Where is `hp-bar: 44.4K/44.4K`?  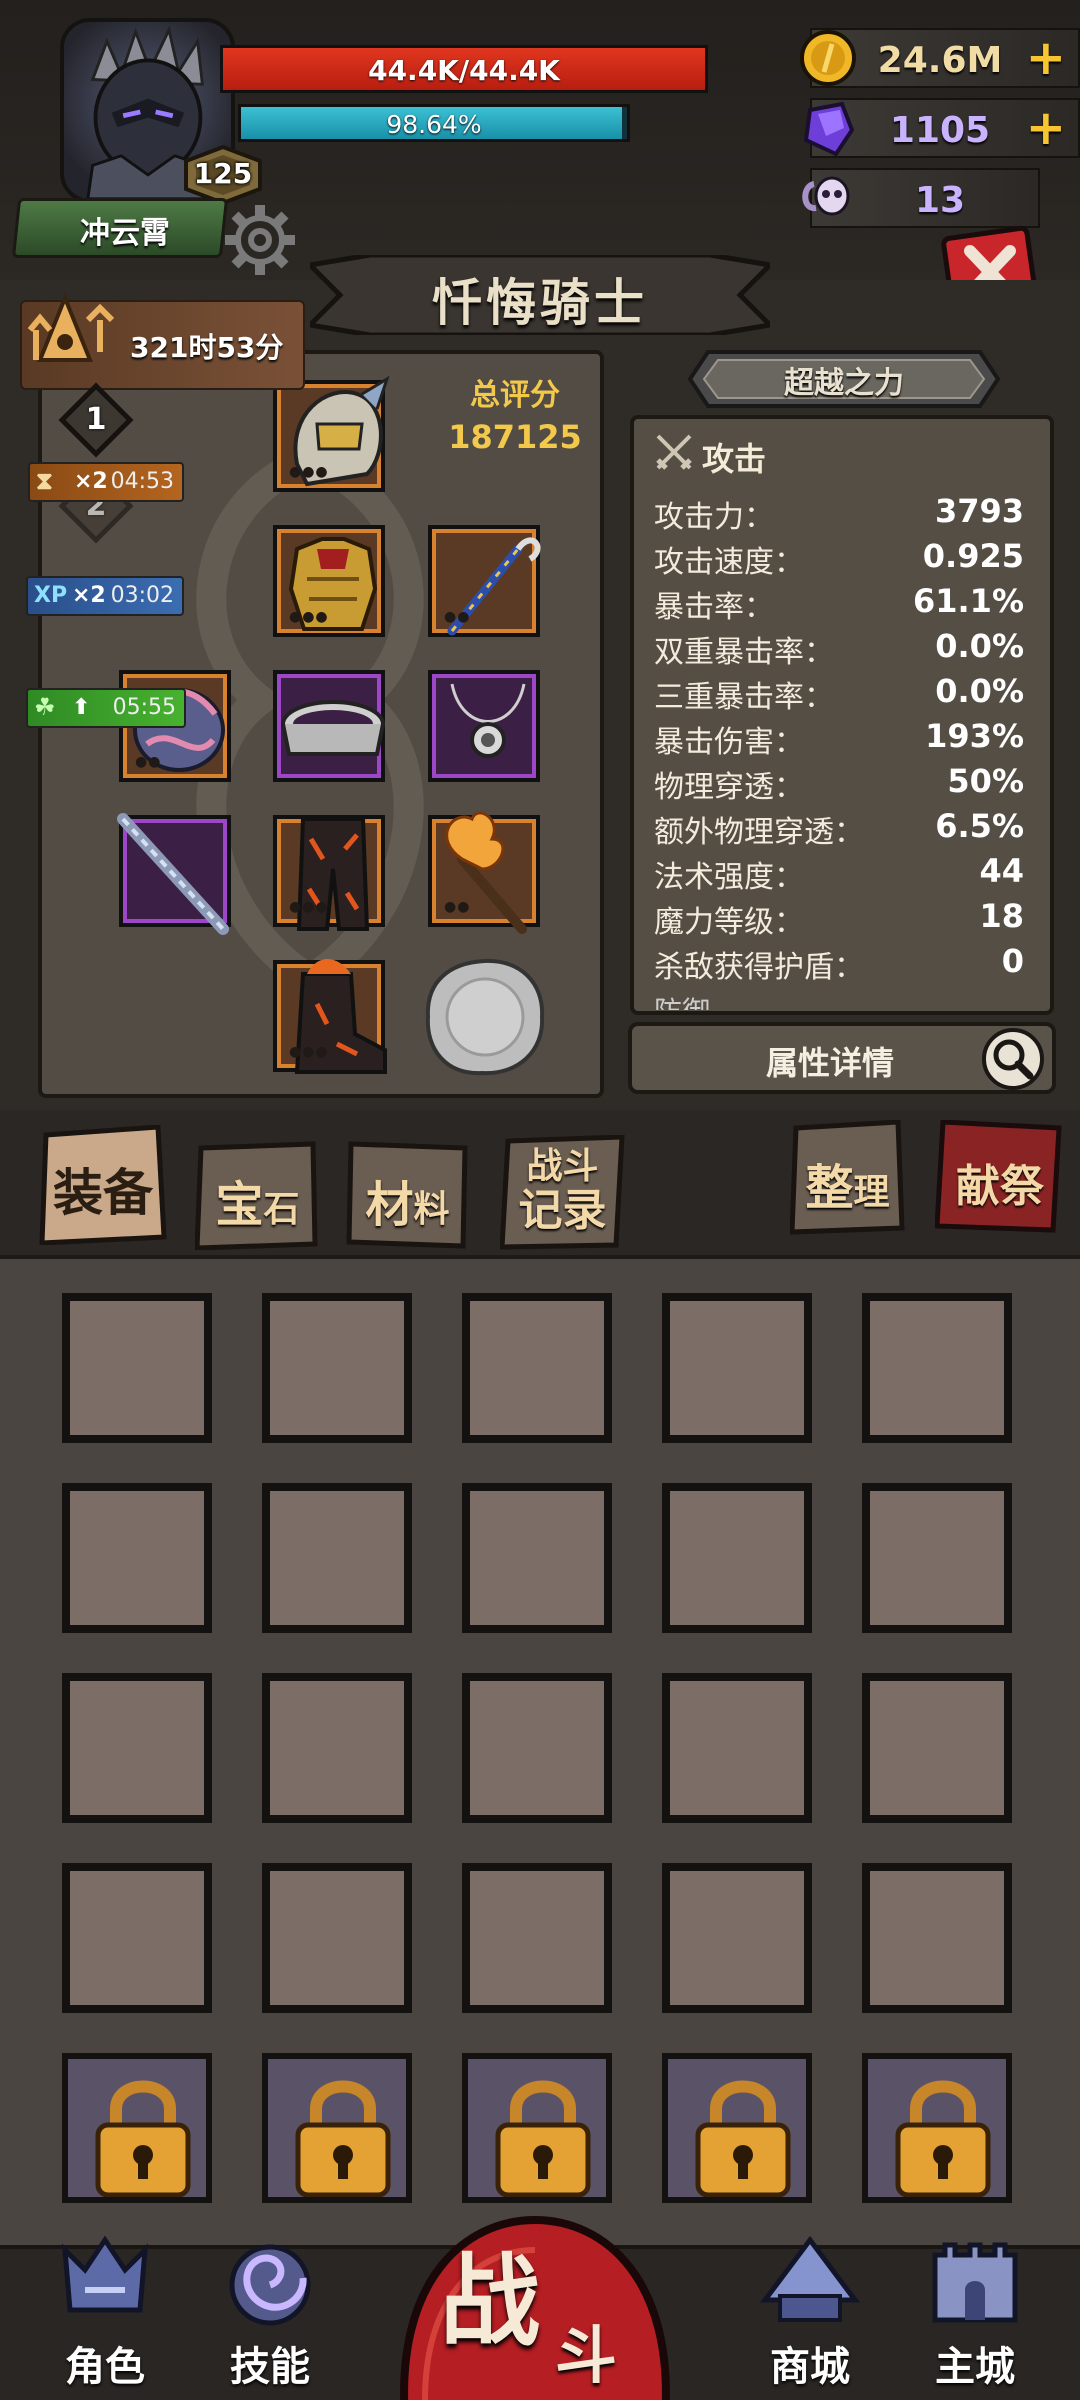
hp-bar: 44.4K/44.4K is located at coordinates (464, 69).